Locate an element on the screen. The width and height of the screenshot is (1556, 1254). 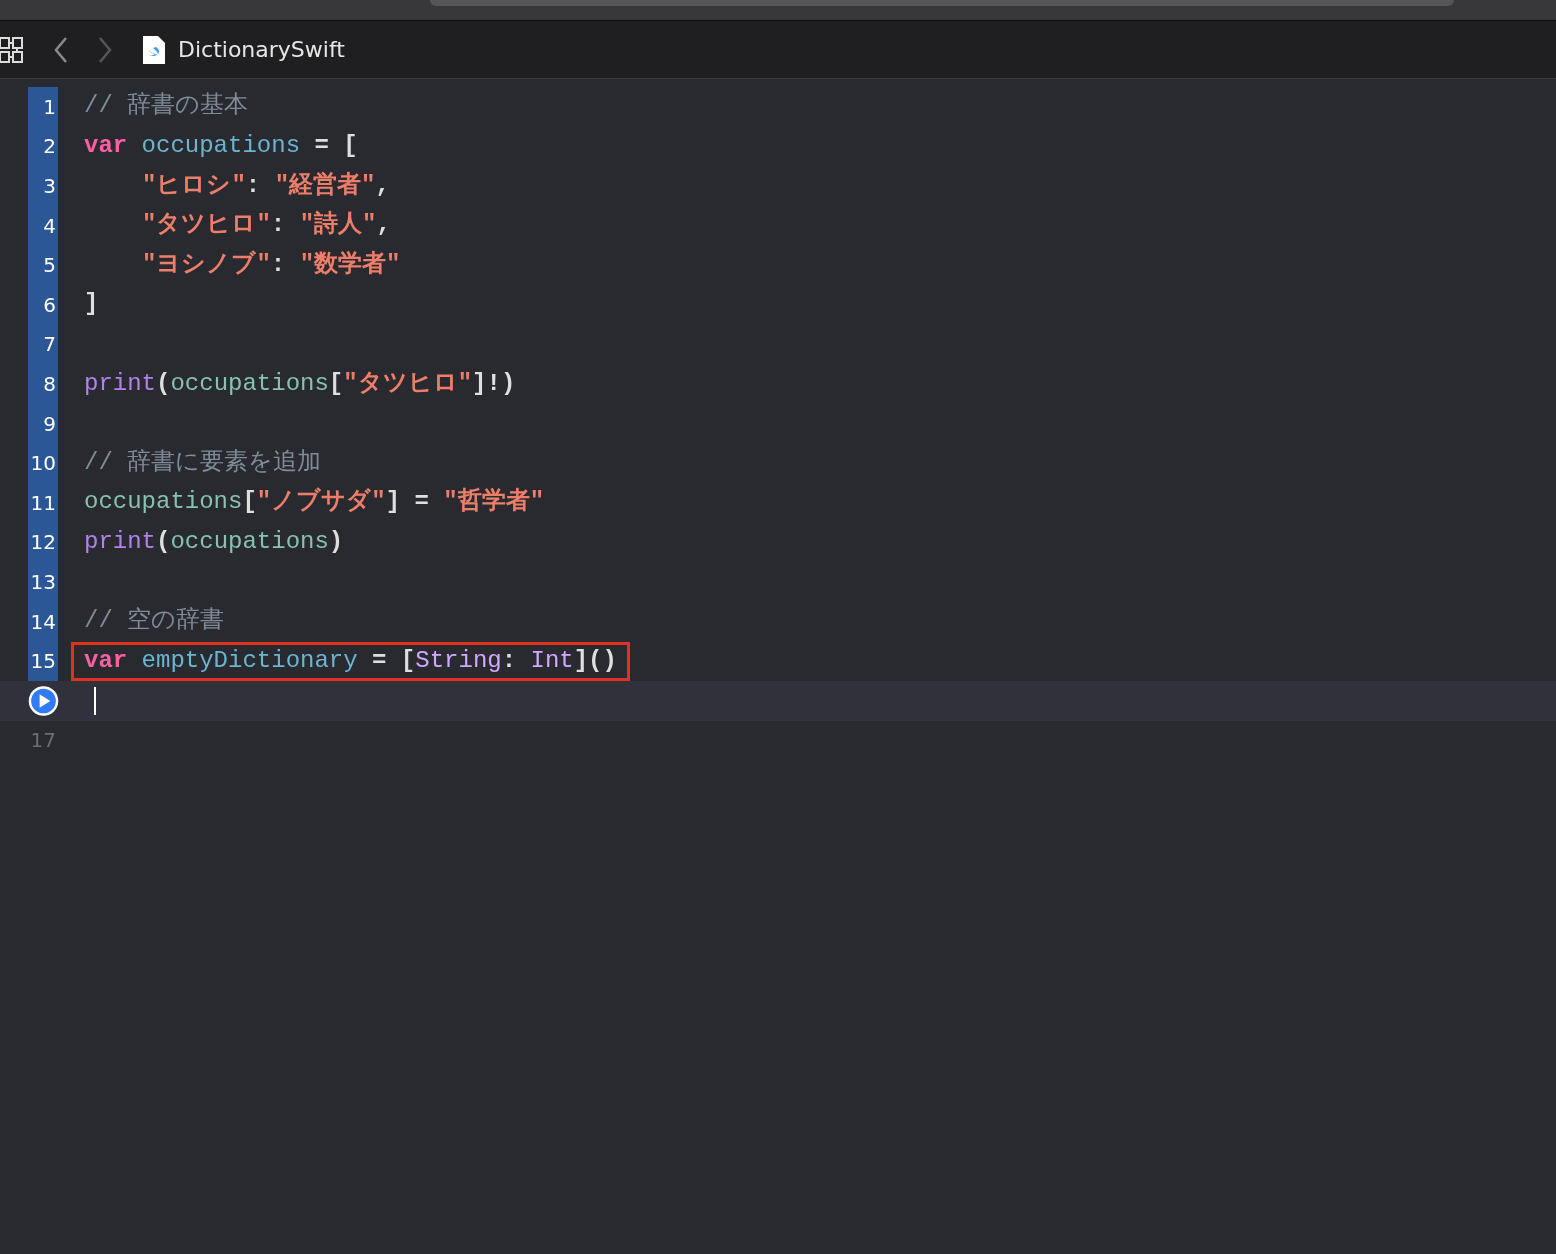
code-line: "ヨシノブ": "数学者" is located at coordinates (271, 265).